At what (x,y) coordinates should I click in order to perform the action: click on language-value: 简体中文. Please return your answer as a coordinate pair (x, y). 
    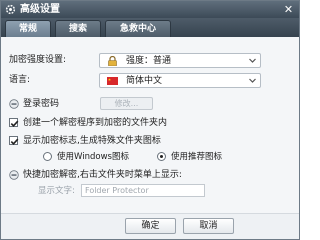
    Looking at the image, I should click on (144, 81).